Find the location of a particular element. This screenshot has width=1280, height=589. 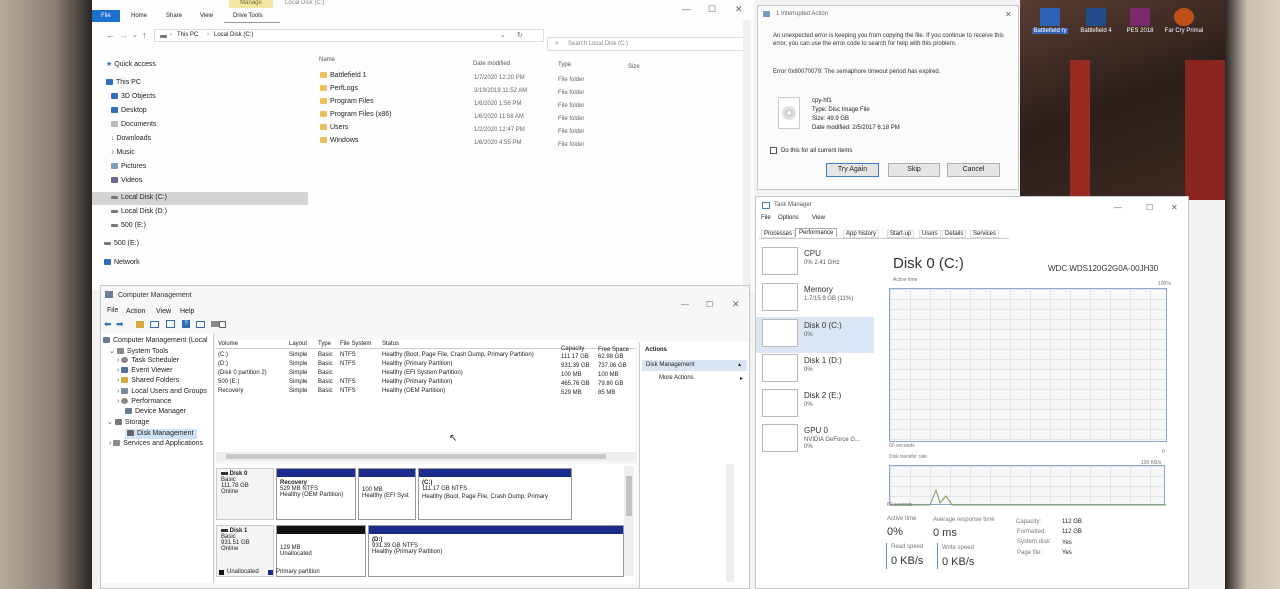

tree-item: › Event Viewer is located at coordinates (165, 370).